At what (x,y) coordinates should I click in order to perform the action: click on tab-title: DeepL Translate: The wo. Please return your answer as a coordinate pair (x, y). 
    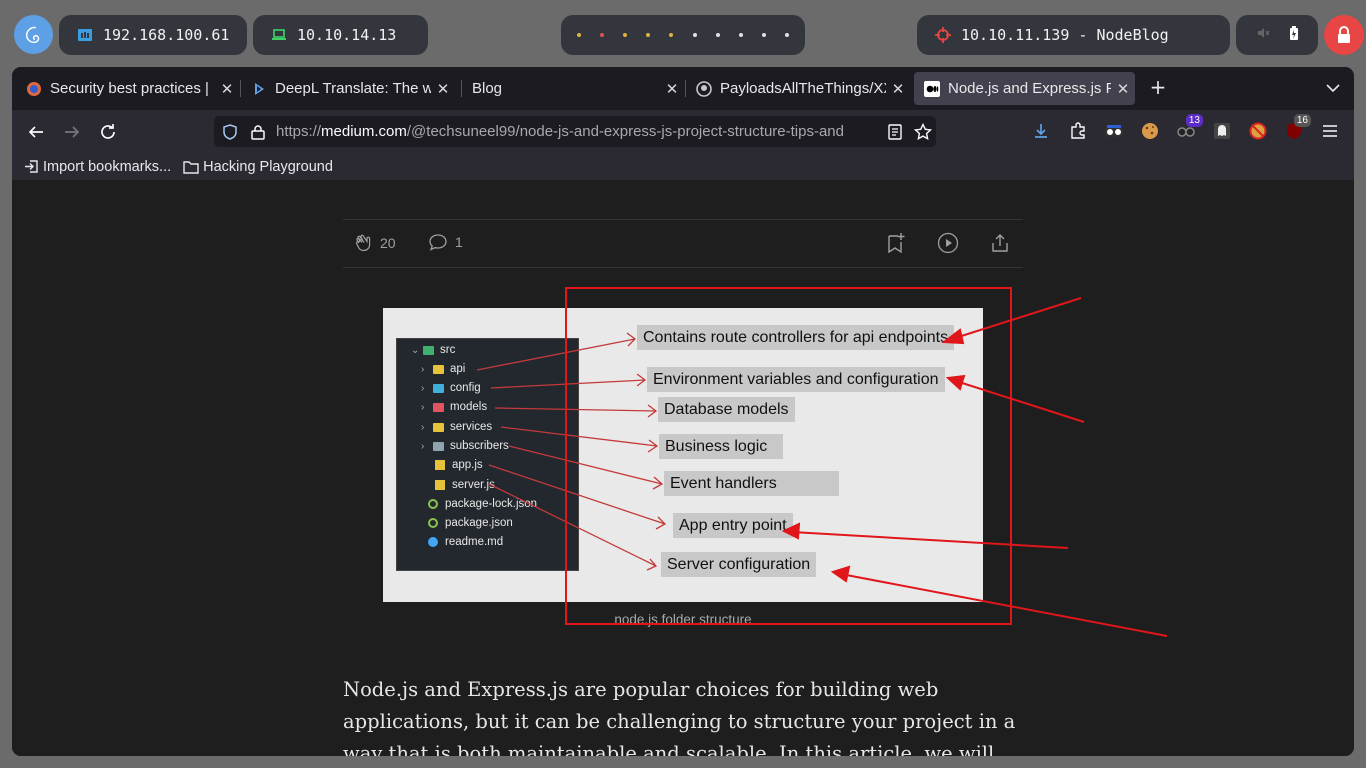
    Looking at the image, I should click on (353, 88).